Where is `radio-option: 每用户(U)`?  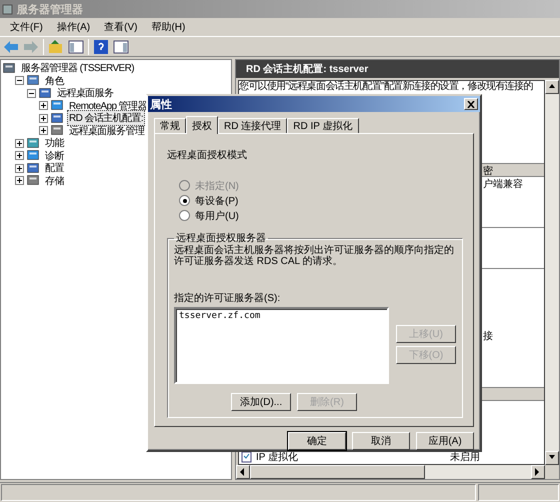 radio-option: 每用户(U) is located at coordinates (315, 215).